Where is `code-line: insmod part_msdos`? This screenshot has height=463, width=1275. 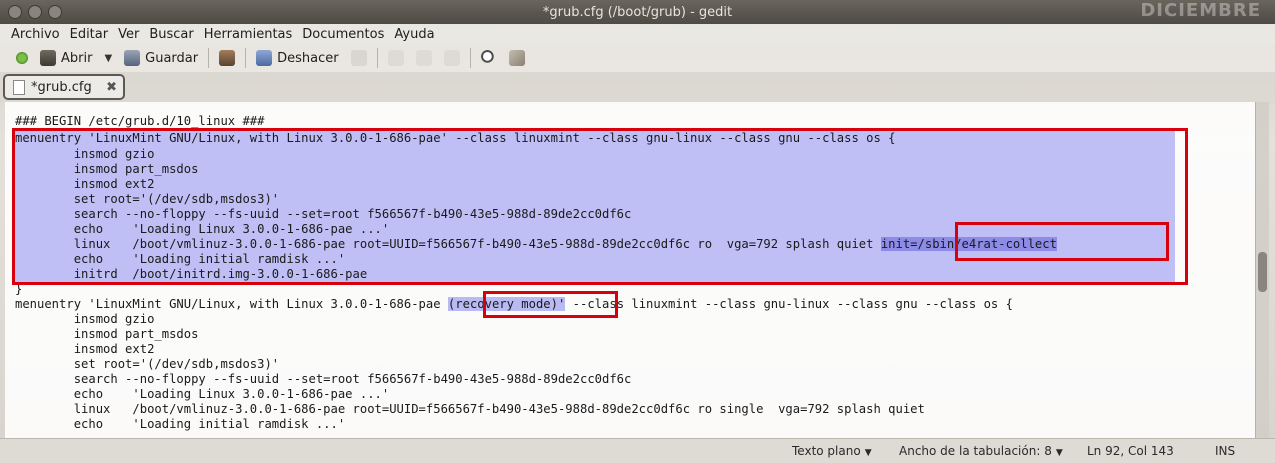 code-line: insmod part_msdos is located at coordinates (107, 334).